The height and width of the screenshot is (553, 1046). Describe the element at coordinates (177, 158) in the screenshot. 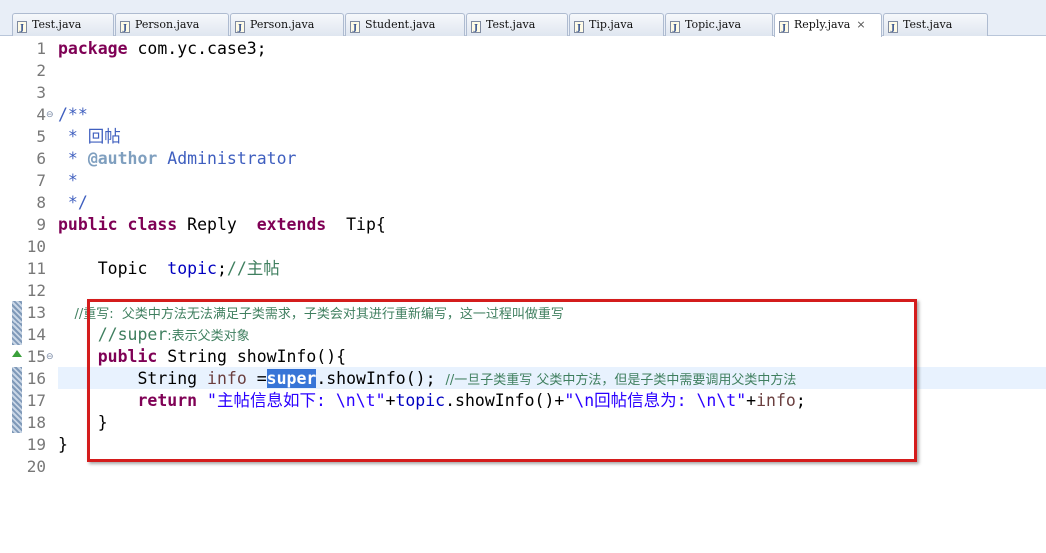

I see `code-line-6: * @author Administrator` at that location.